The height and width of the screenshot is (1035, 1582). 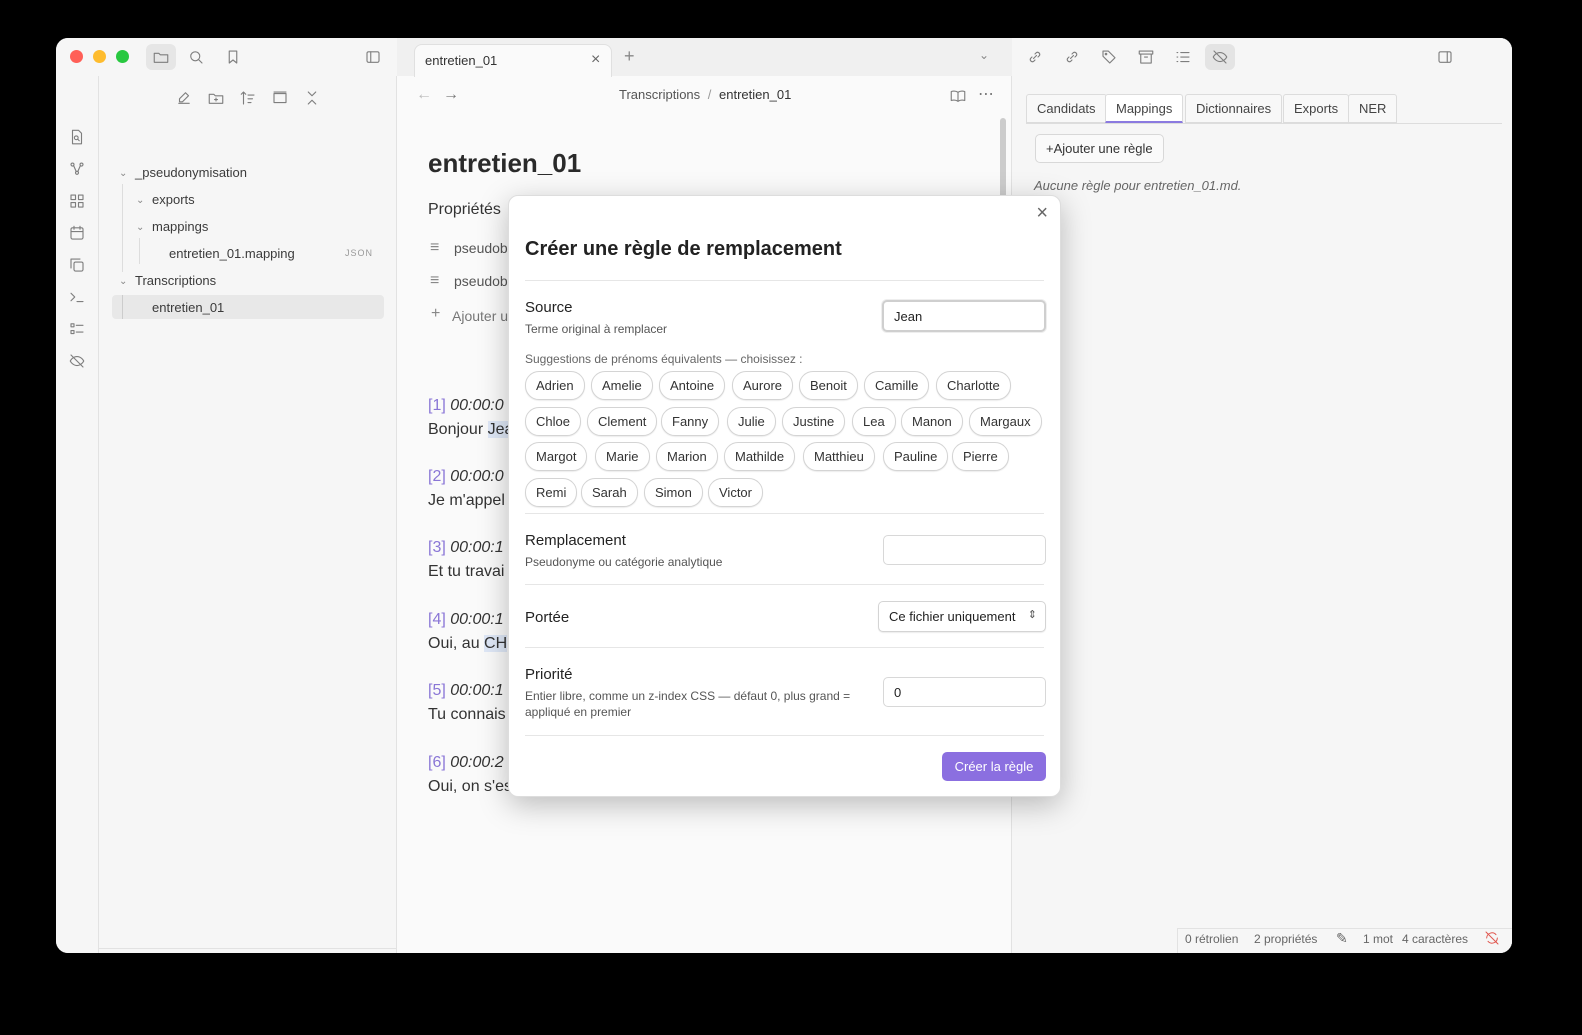 What do you see at coordinates (839, 456) in the screenshot?
I see `suggestion-chip: Matthieu` at bounding box center [839, 456].